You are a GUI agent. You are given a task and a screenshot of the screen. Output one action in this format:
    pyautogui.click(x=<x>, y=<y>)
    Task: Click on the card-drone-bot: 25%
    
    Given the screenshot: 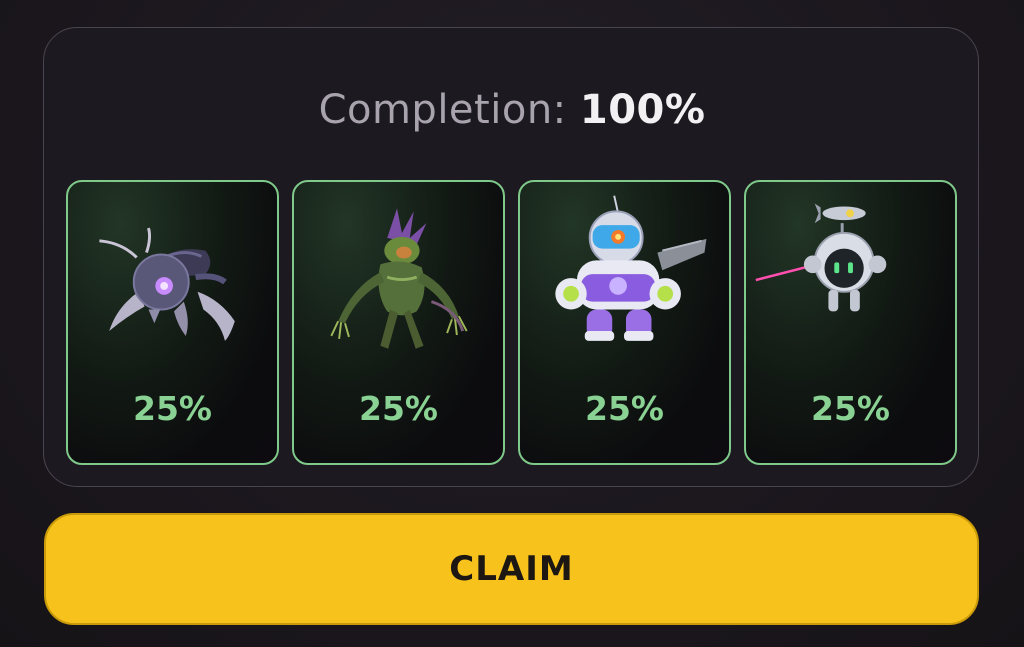 What is the action you would take?
    pyautogui.click(x=850, y=322)
    